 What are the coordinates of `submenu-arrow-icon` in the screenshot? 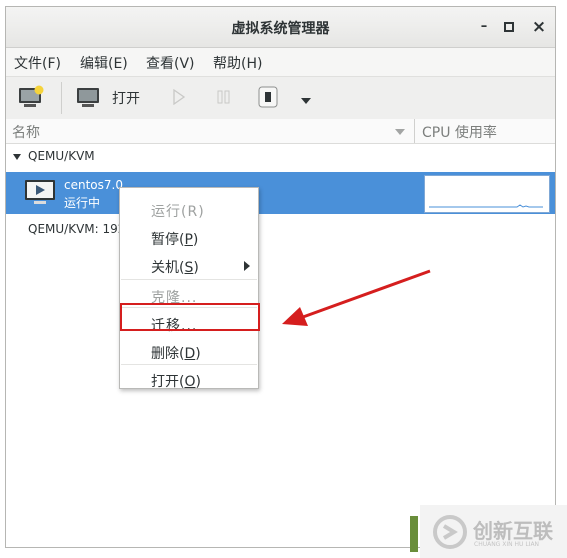 It's located at (247, 266).